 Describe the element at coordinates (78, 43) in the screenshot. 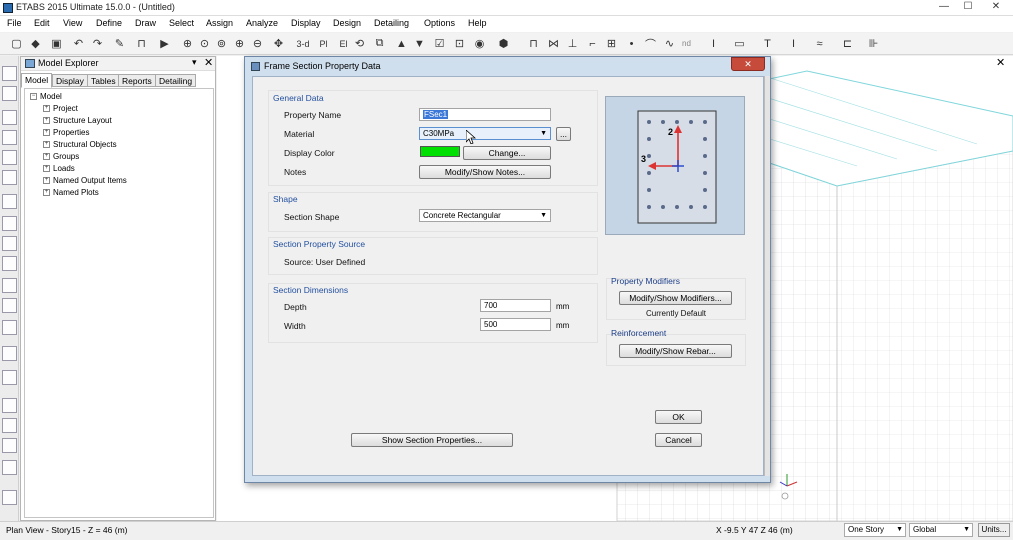

I see `undo-icon: ↶` at that location.